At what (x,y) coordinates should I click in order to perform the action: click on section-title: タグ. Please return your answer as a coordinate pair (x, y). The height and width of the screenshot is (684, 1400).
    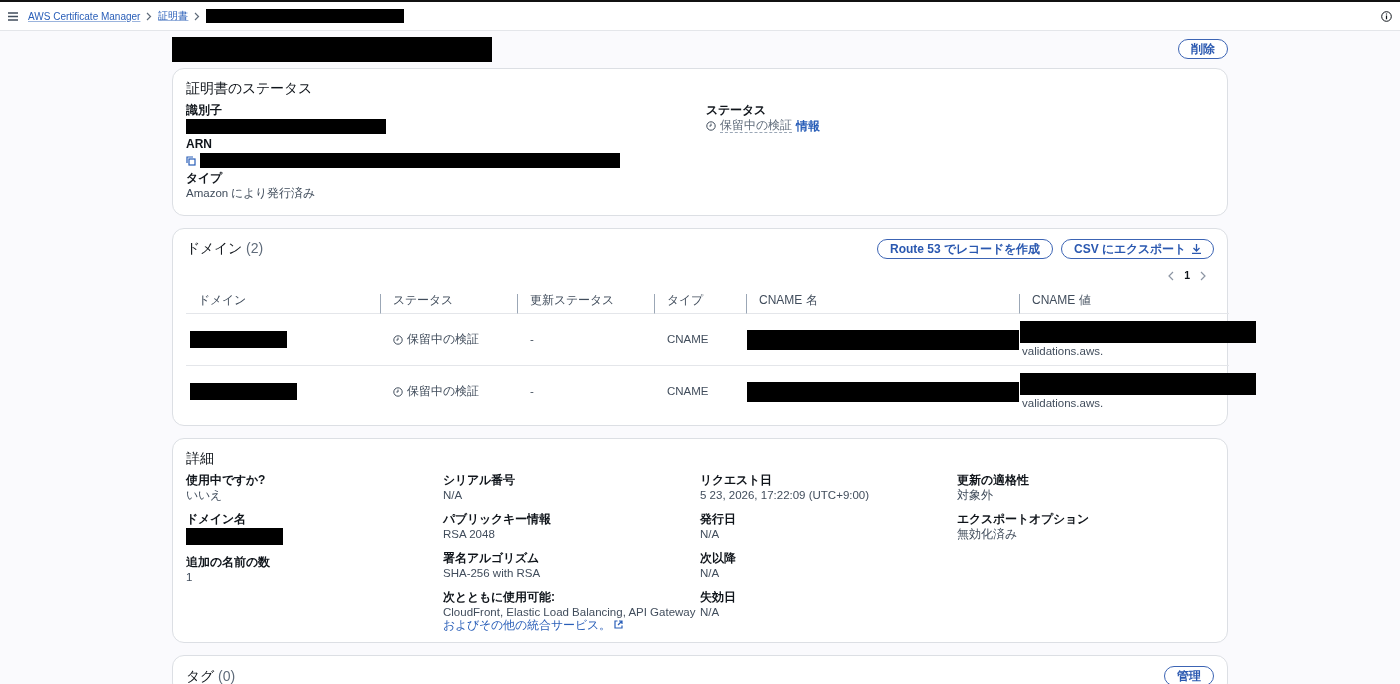
    Looking at the image, I should click on (200, 675).